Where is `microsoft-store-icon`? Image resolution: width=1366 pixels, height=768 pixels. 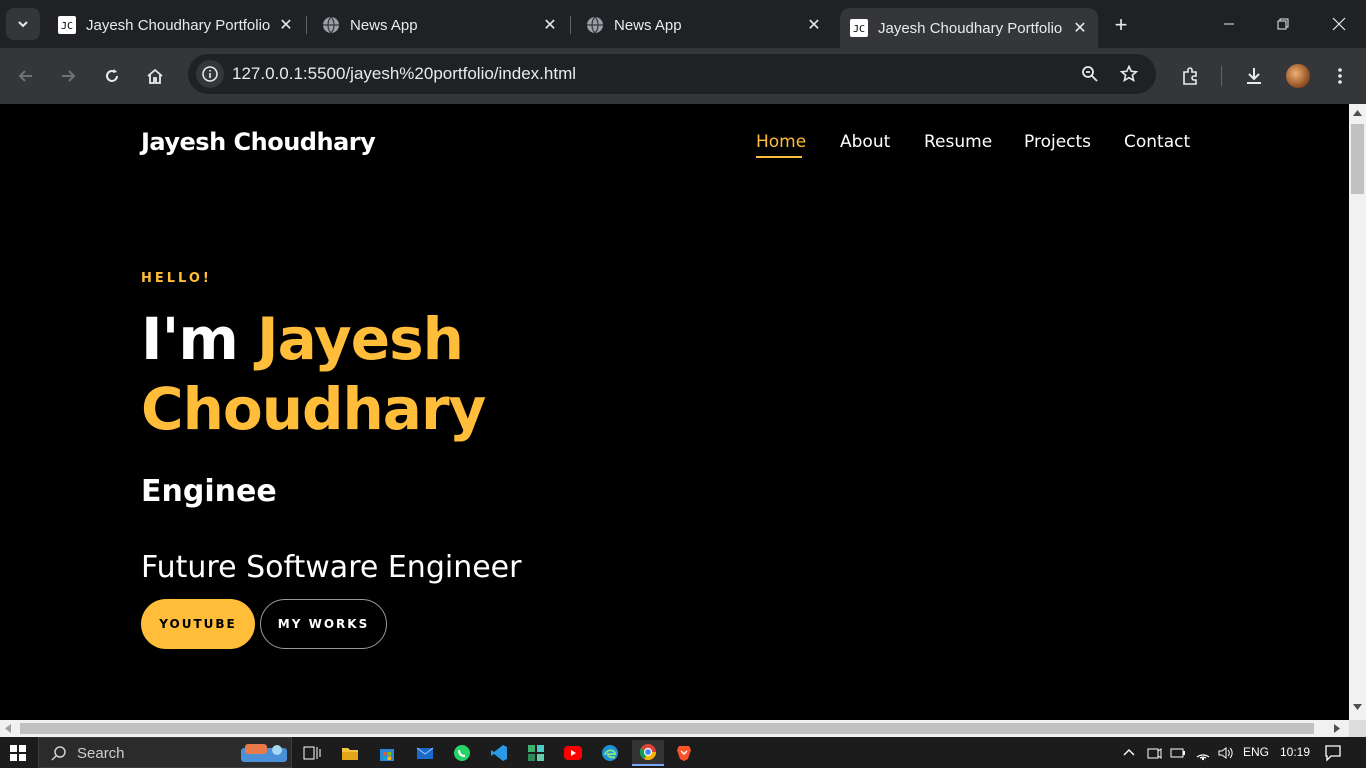 microsoft-store-icon is located at coordinates (387, 753).